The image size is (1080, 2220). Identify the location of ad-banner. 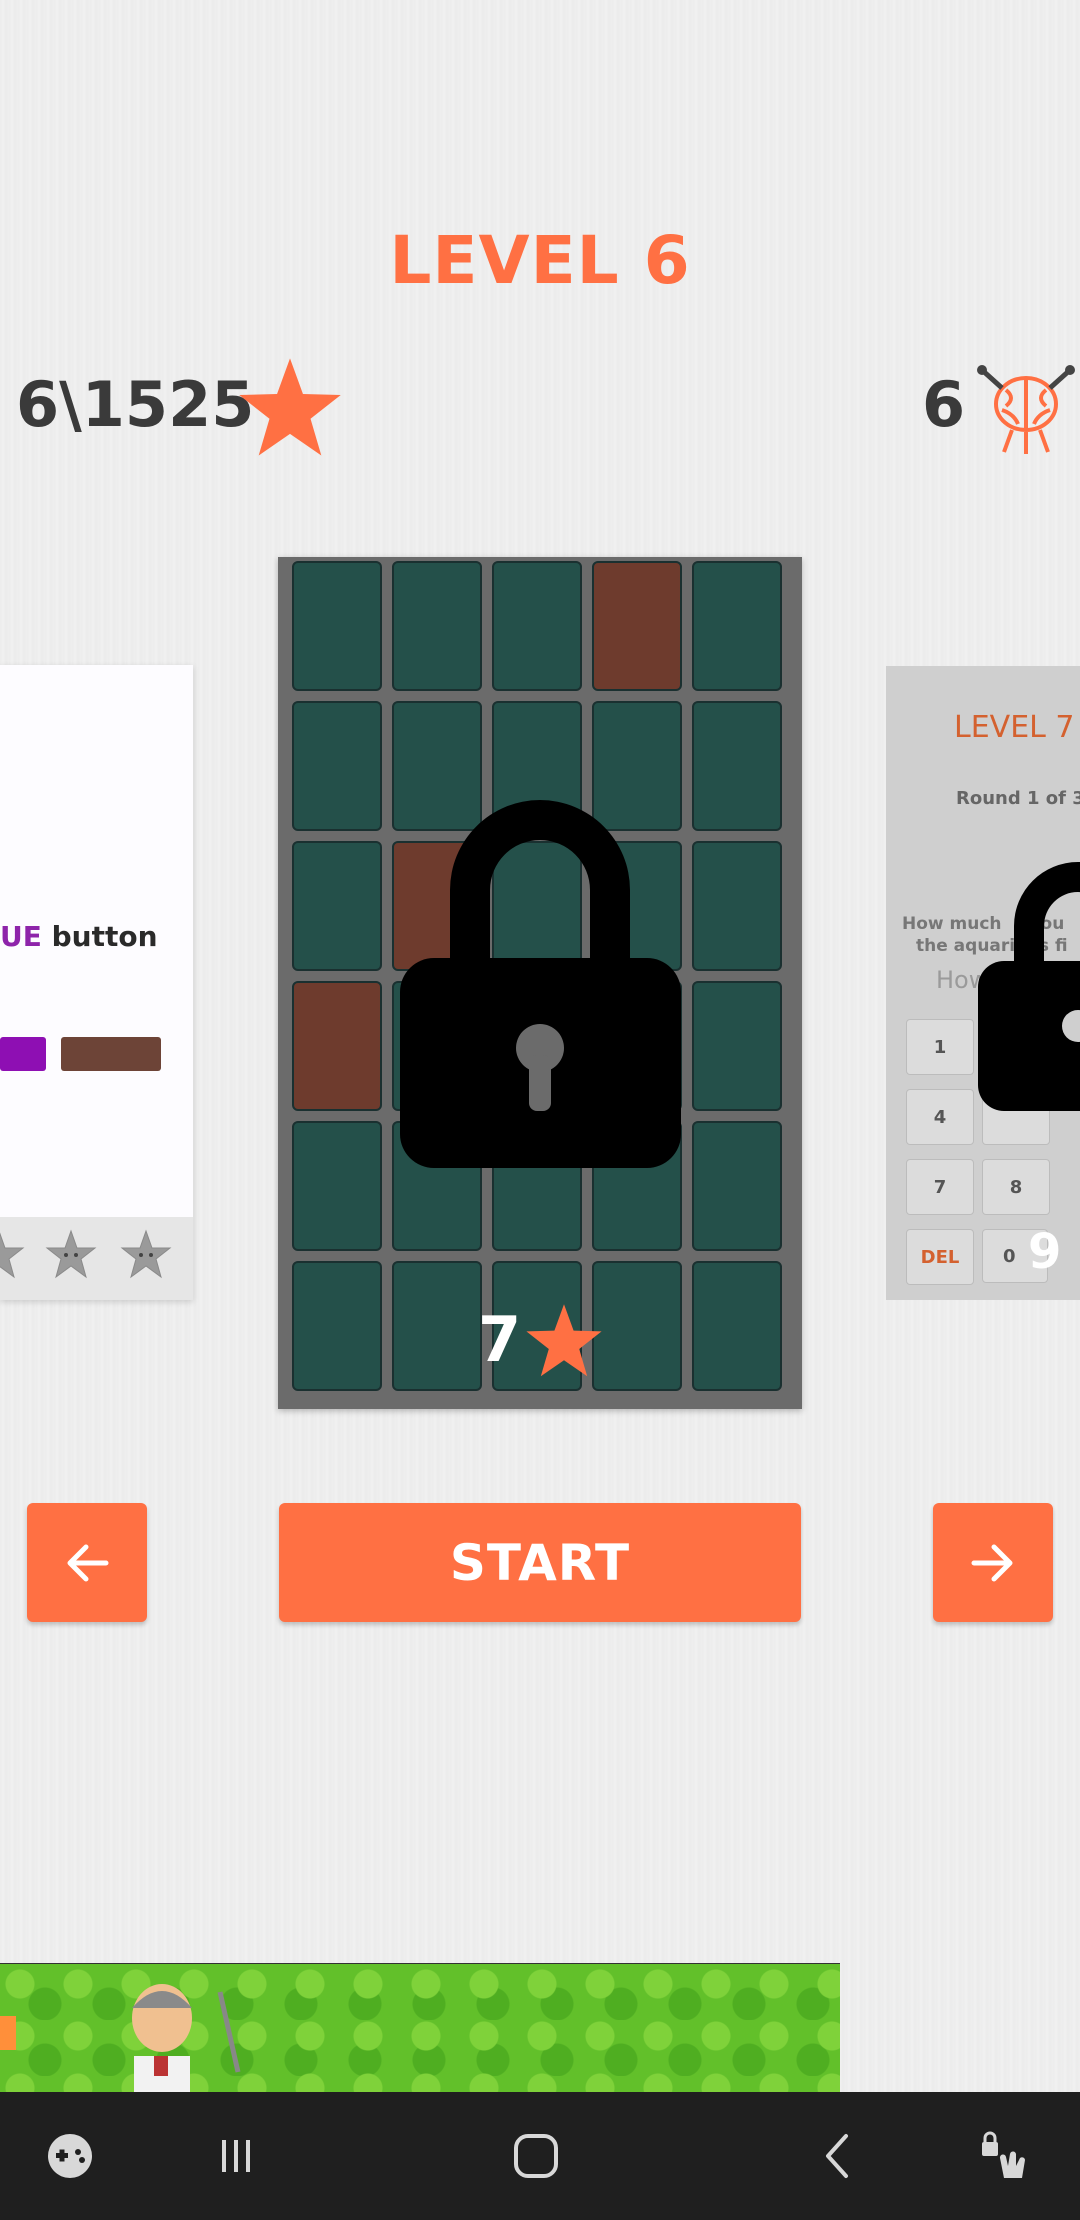
(420, 2028).